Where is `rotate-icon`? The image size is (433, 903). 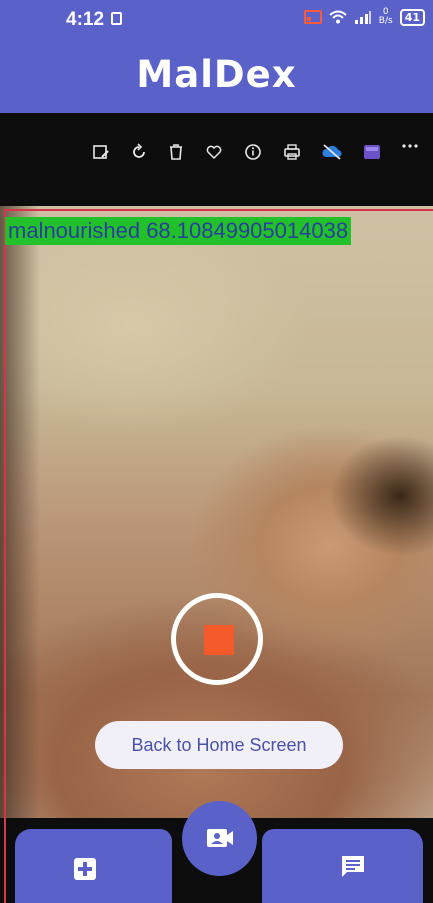
rotate-icon is located at coordinates (139, 152).